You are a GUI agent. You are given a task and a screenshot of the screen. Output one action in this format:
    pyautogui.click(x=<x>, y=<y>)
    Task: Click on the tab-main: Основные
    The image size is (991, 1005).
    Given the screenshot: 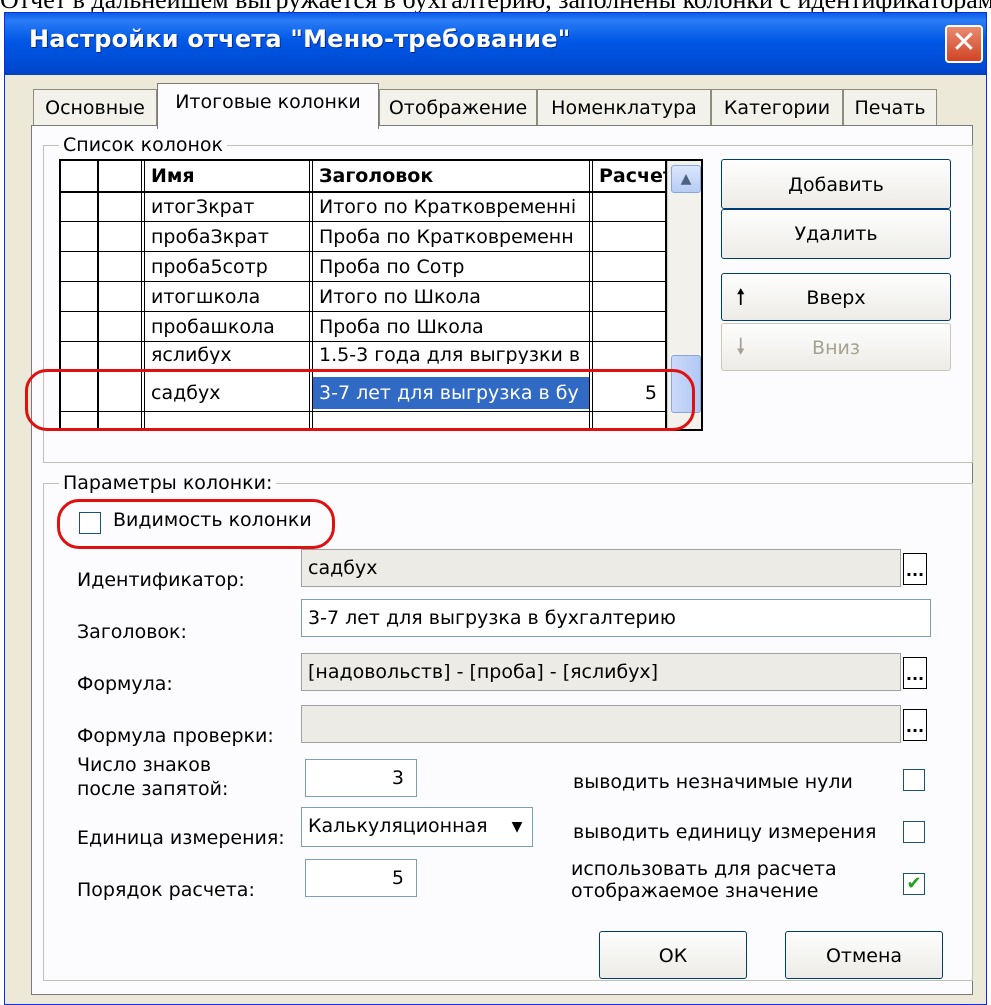 What is the action you would take?
    pyautogui.click(x=95, y=108)
    